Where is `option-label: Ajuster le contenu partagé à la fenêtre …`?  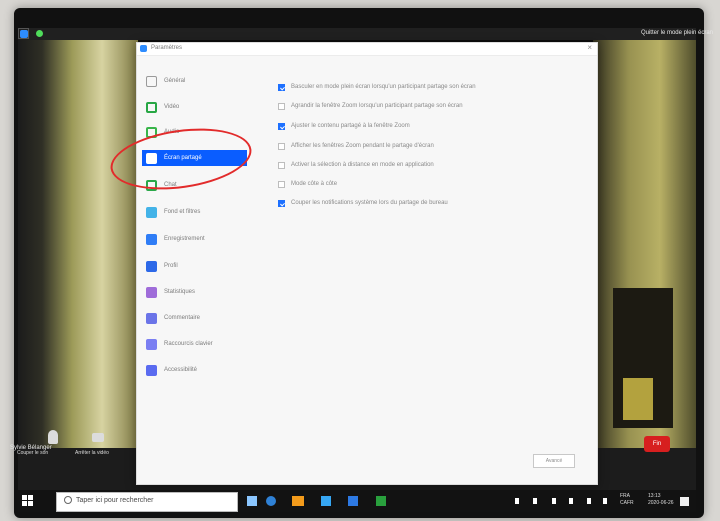
option-label: Ajuster le contenu partagé à la fenêtre … is located at coordinates (350, 126).